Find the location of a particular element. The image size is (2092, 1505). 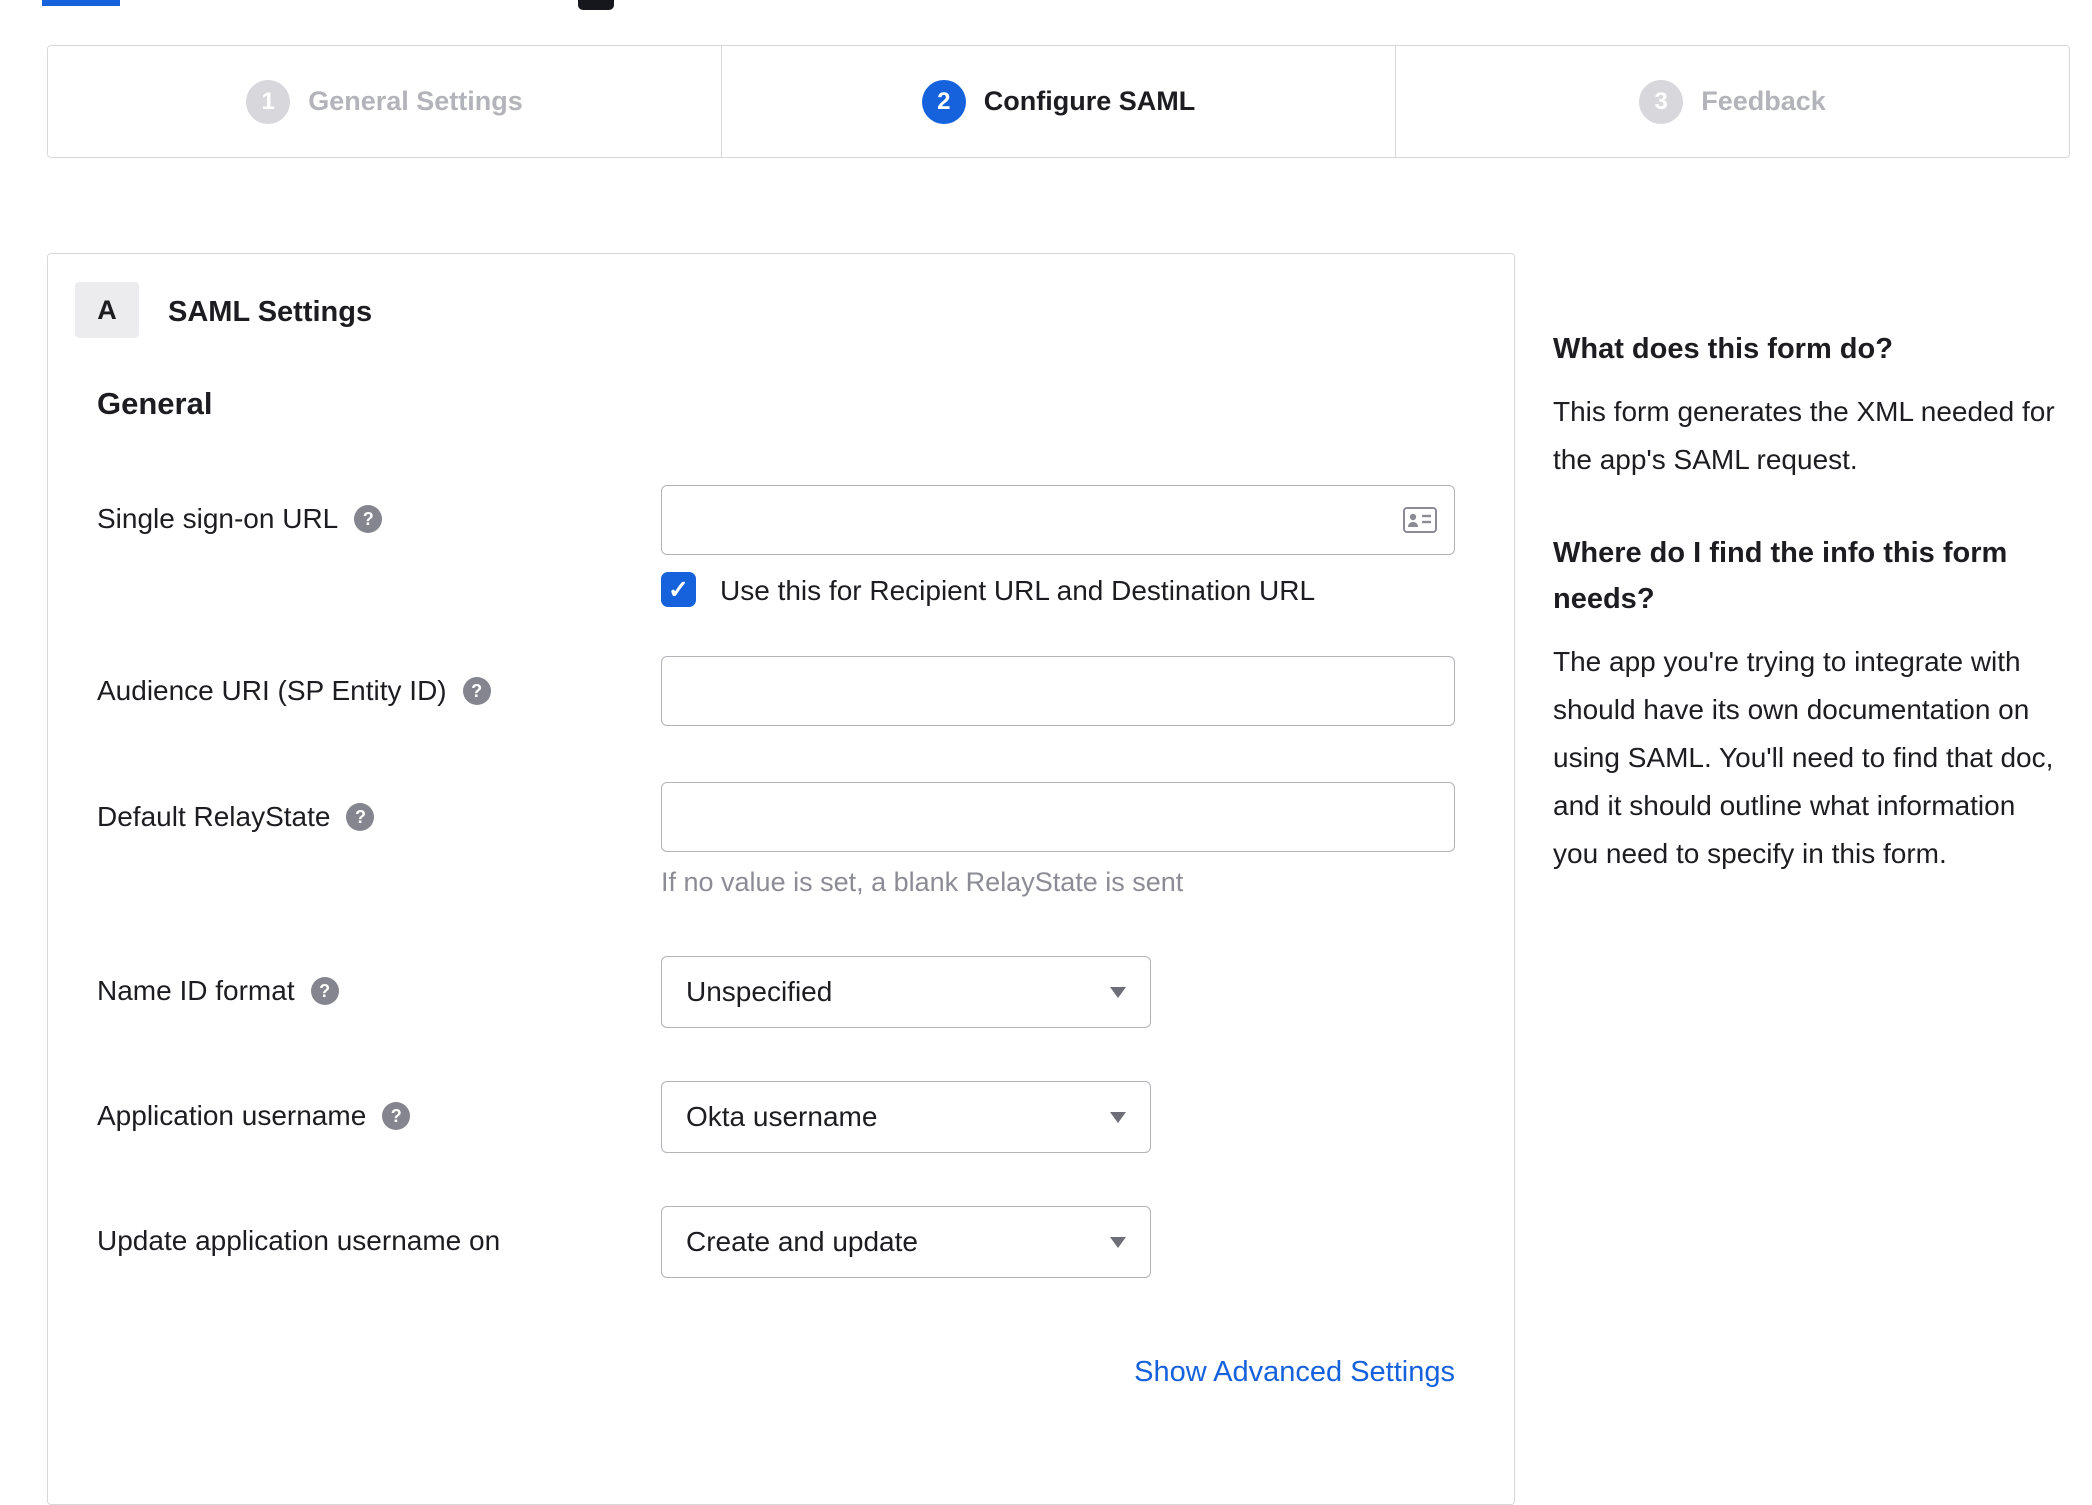

application-username-label: Application username ? is located at coordinates (254, 1116).